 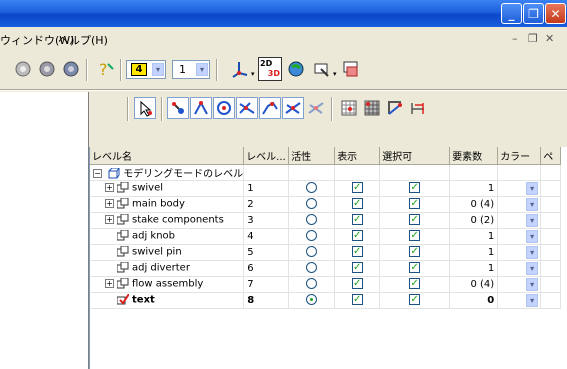 I want to click on table-row: + main body 2 ✓ ✓ 0 (4) ▾, so click(x=326, y=204).